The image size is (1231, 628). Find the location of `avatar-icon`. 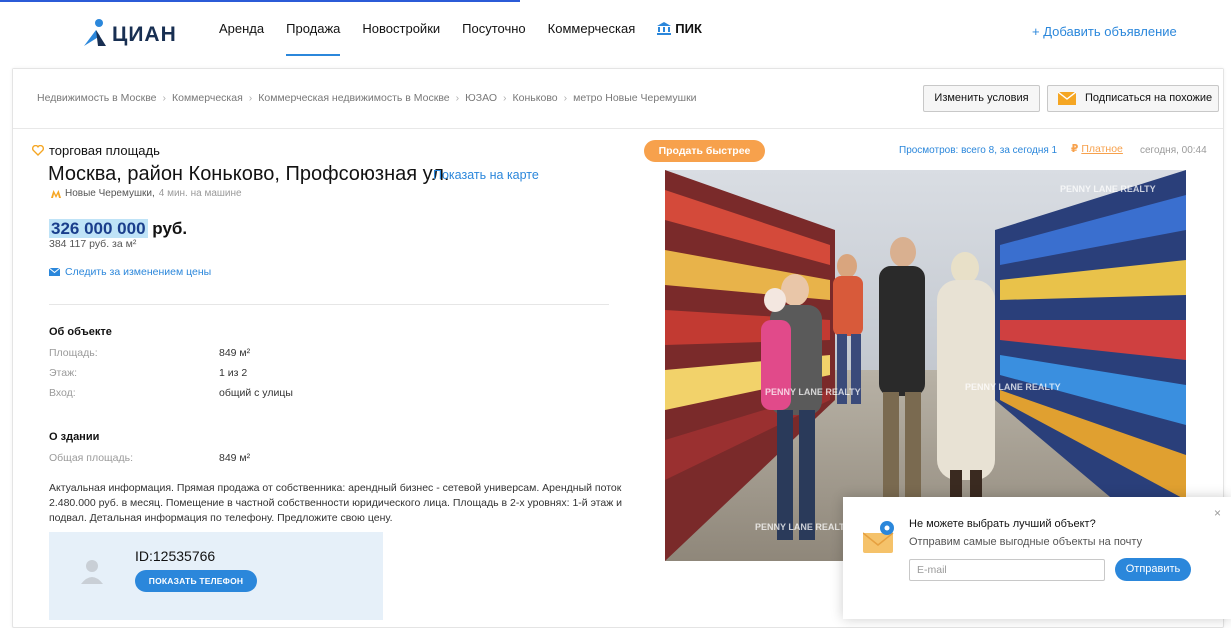

avatar-icon is located at coordinates (92, 572).